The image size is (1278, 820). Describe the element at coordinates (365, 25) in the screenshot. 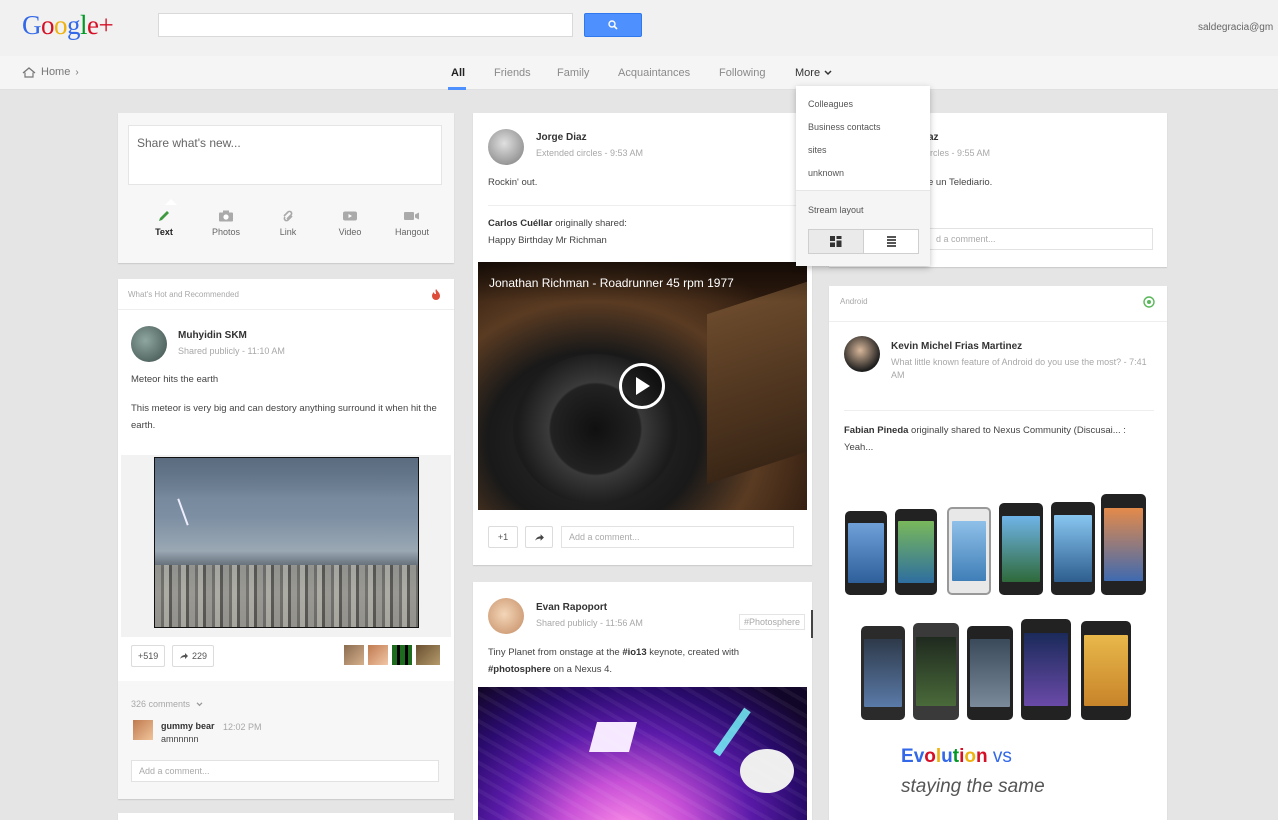

I see `search-input` at that location.